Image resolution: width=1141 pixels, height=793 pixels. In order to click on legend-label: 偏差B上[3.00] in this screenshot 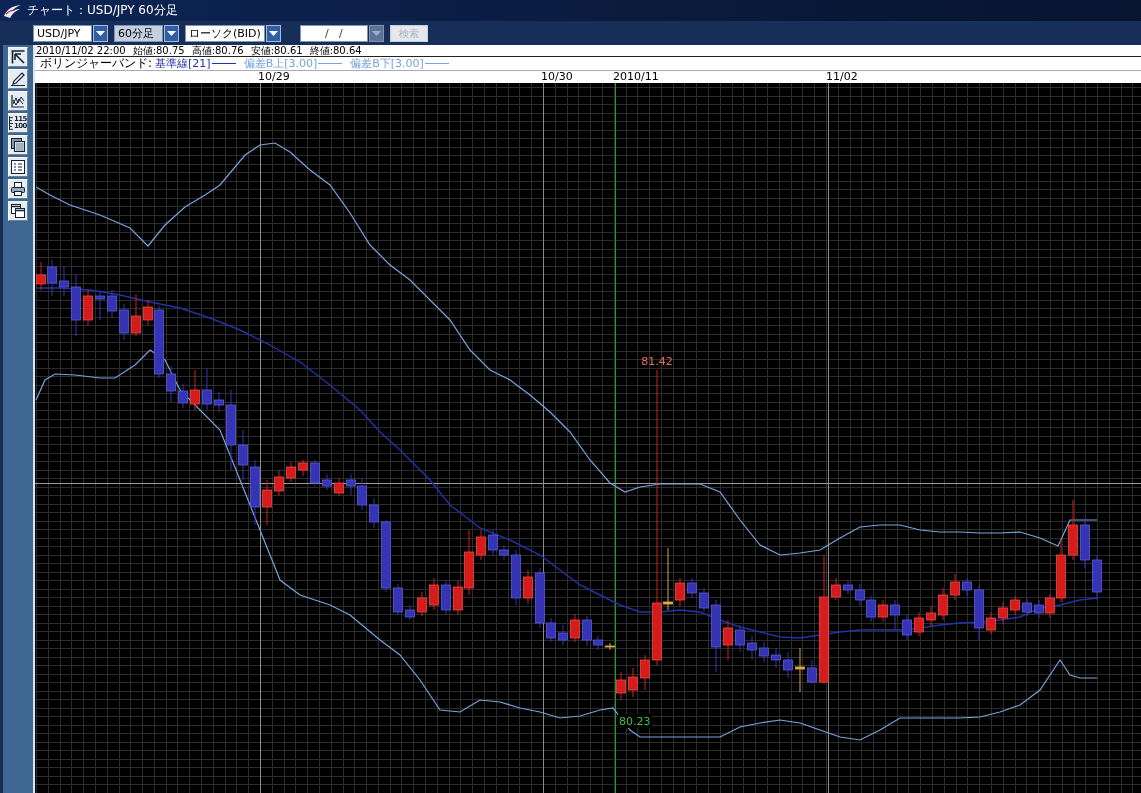, I will do `click(280, 63)`.